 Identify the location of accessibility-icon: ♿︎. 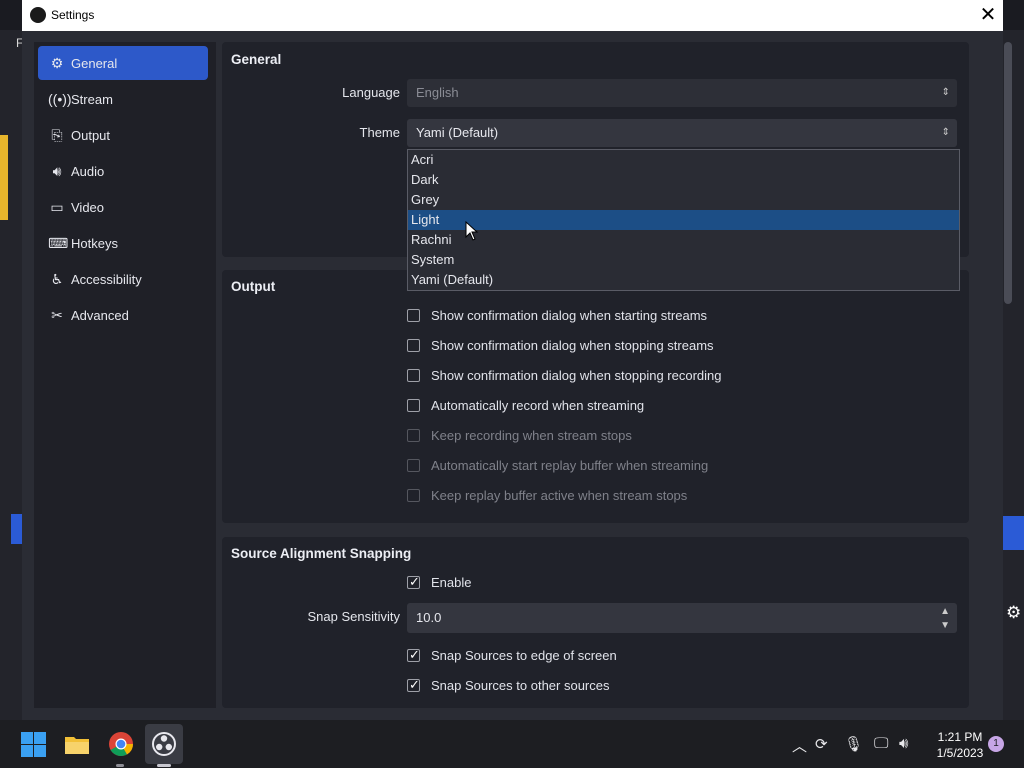
(57, 279).